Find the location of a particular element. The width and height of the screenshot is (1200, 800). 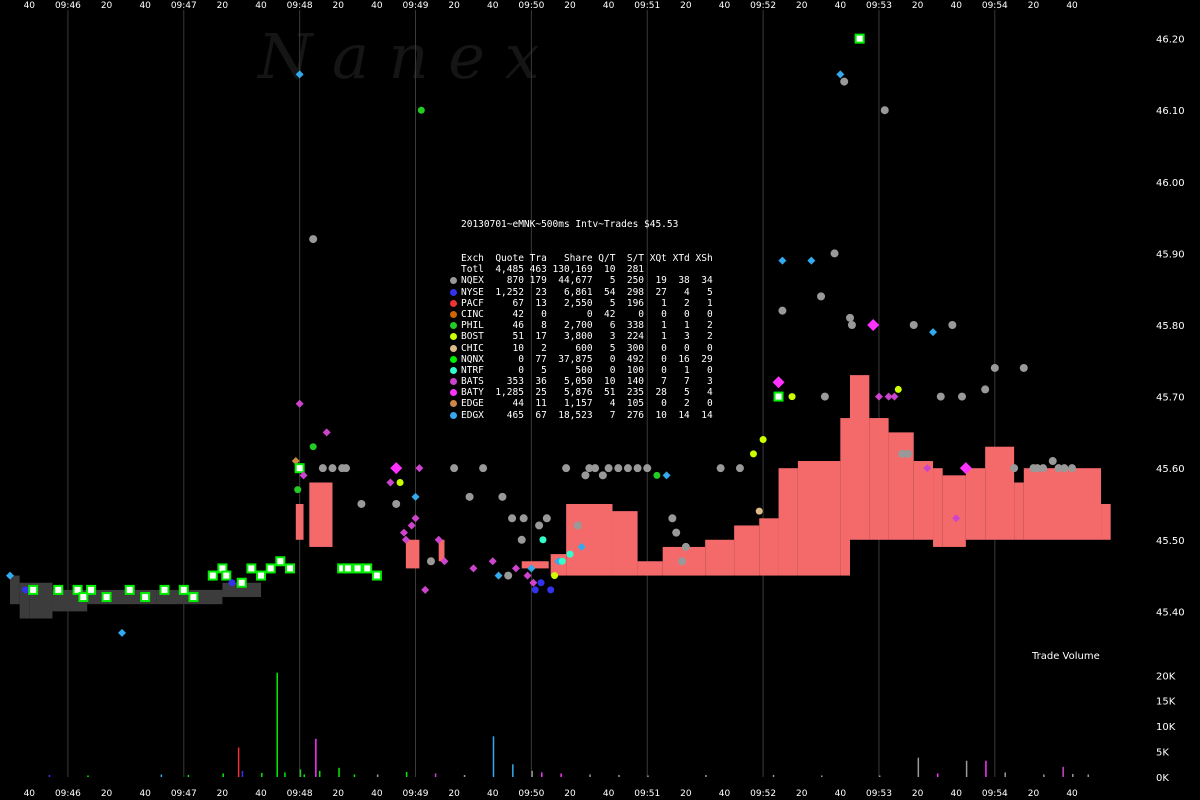

stats-row-text: EDGE 44 11 1,157 4 105 0 2 0 is located at coordinates (587, 404).